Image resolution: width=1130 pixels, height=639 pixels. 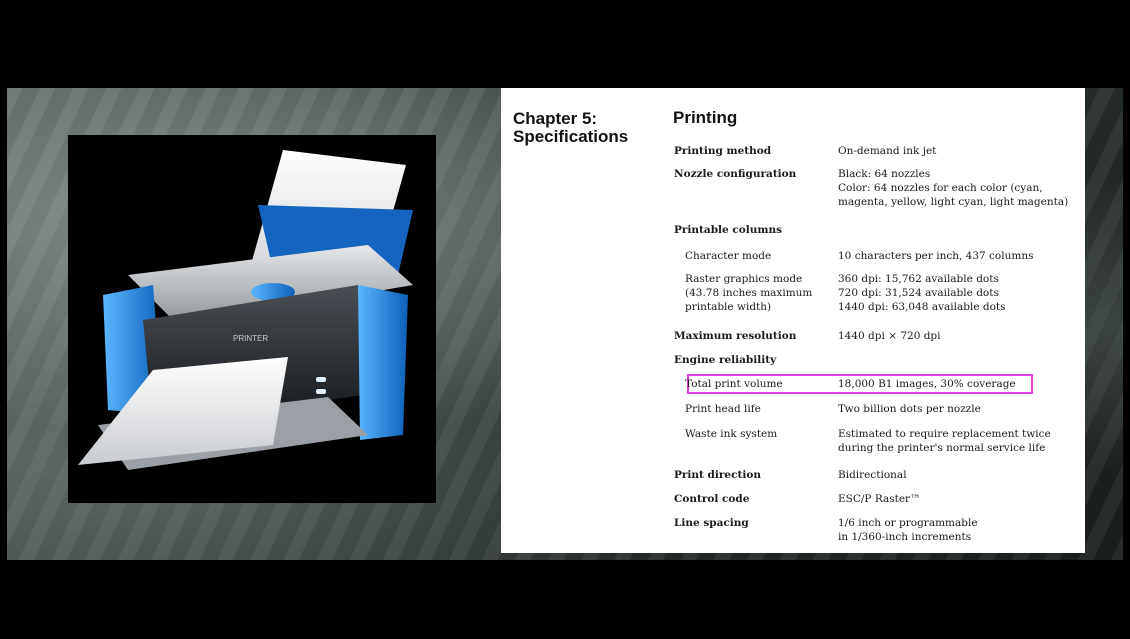 I want to click on spec-label: Maximum resolution, so click(x=735, y=336).